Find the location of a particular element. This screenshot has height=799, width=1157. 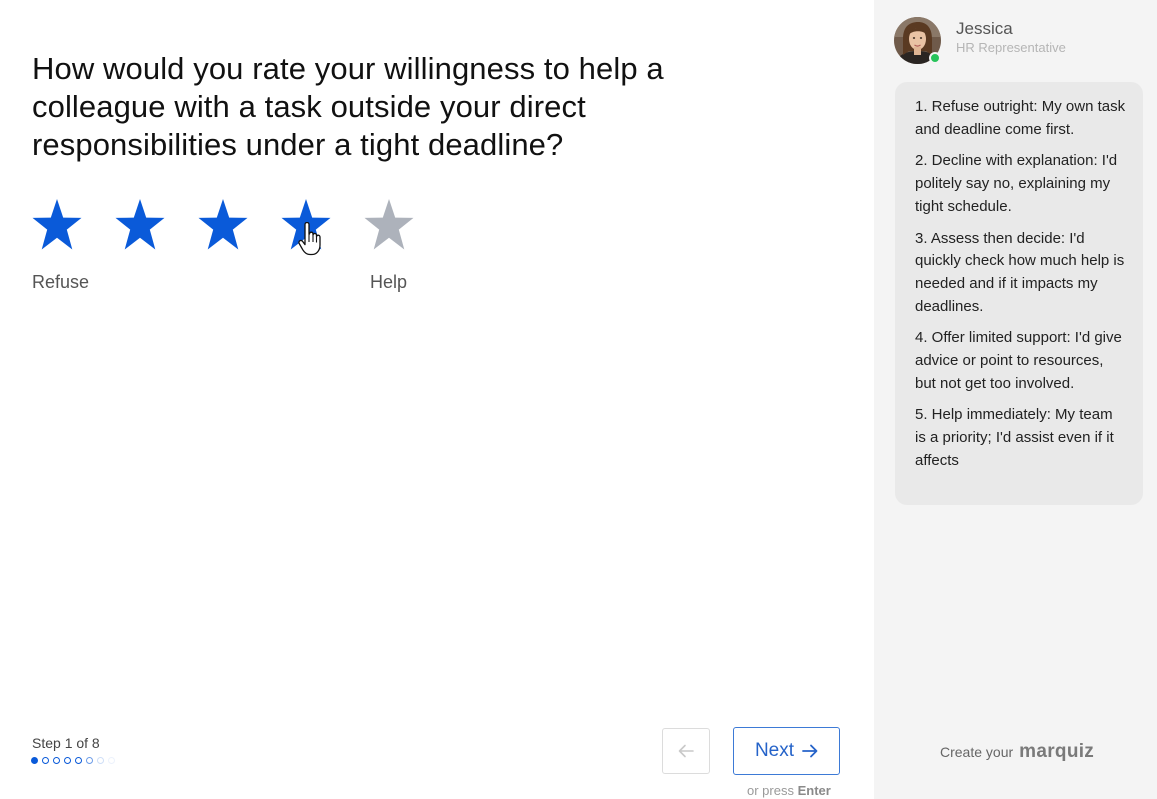

online-status-dot is located at coordinates (935, 58).